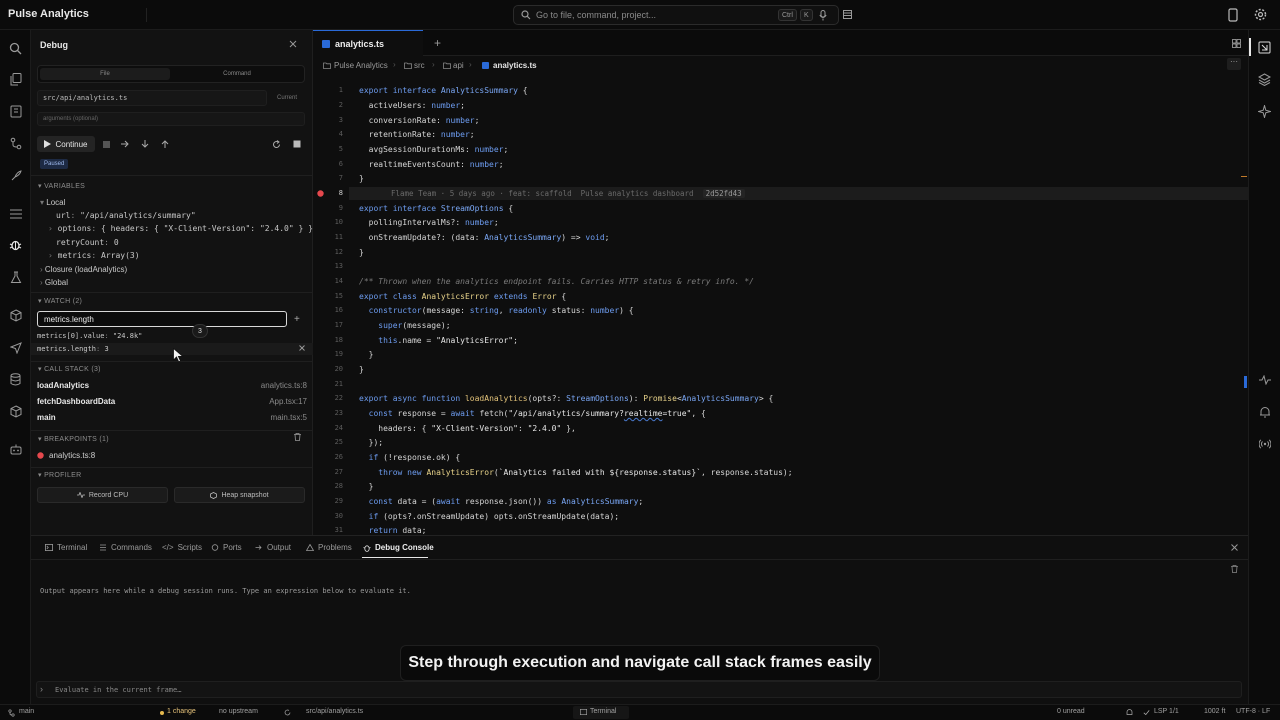  Describe the element at coordinates (181, 711) in the screenshot. I see `status-changes: 1 change` at that location.